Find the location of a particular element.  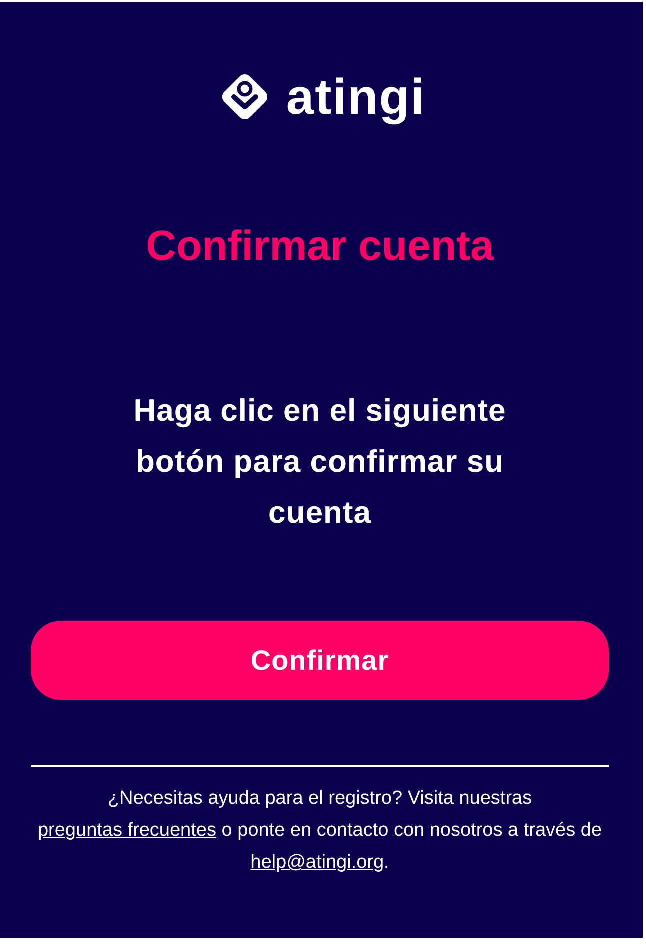

email-link: help@atingi.org is located at coordinates (317, 863).